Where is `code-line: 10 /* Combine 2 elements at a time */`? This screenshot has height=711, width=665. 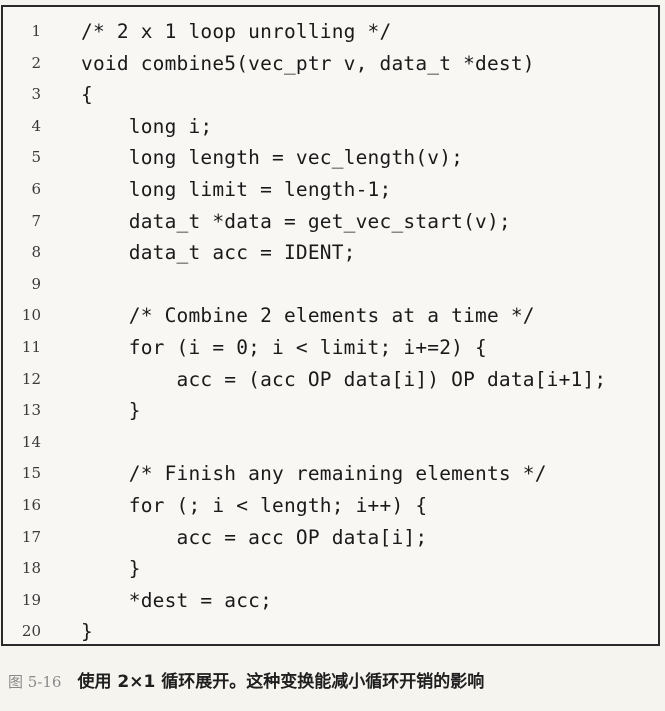
code-line: 10 /* Combine 2 elements at a time */ is located at coordinates (330, 316).